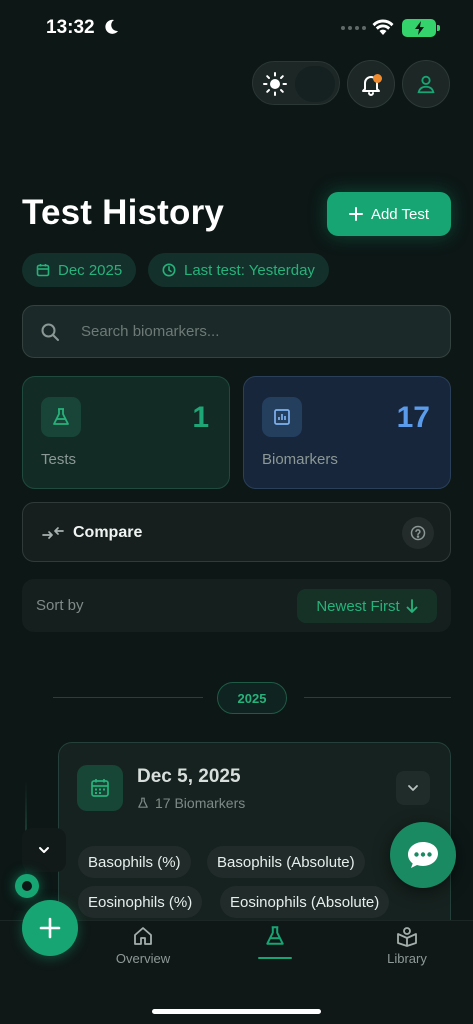  Describe the element at coordinates (275, 84) in the screenshot. I see `sun-icon` at that location.